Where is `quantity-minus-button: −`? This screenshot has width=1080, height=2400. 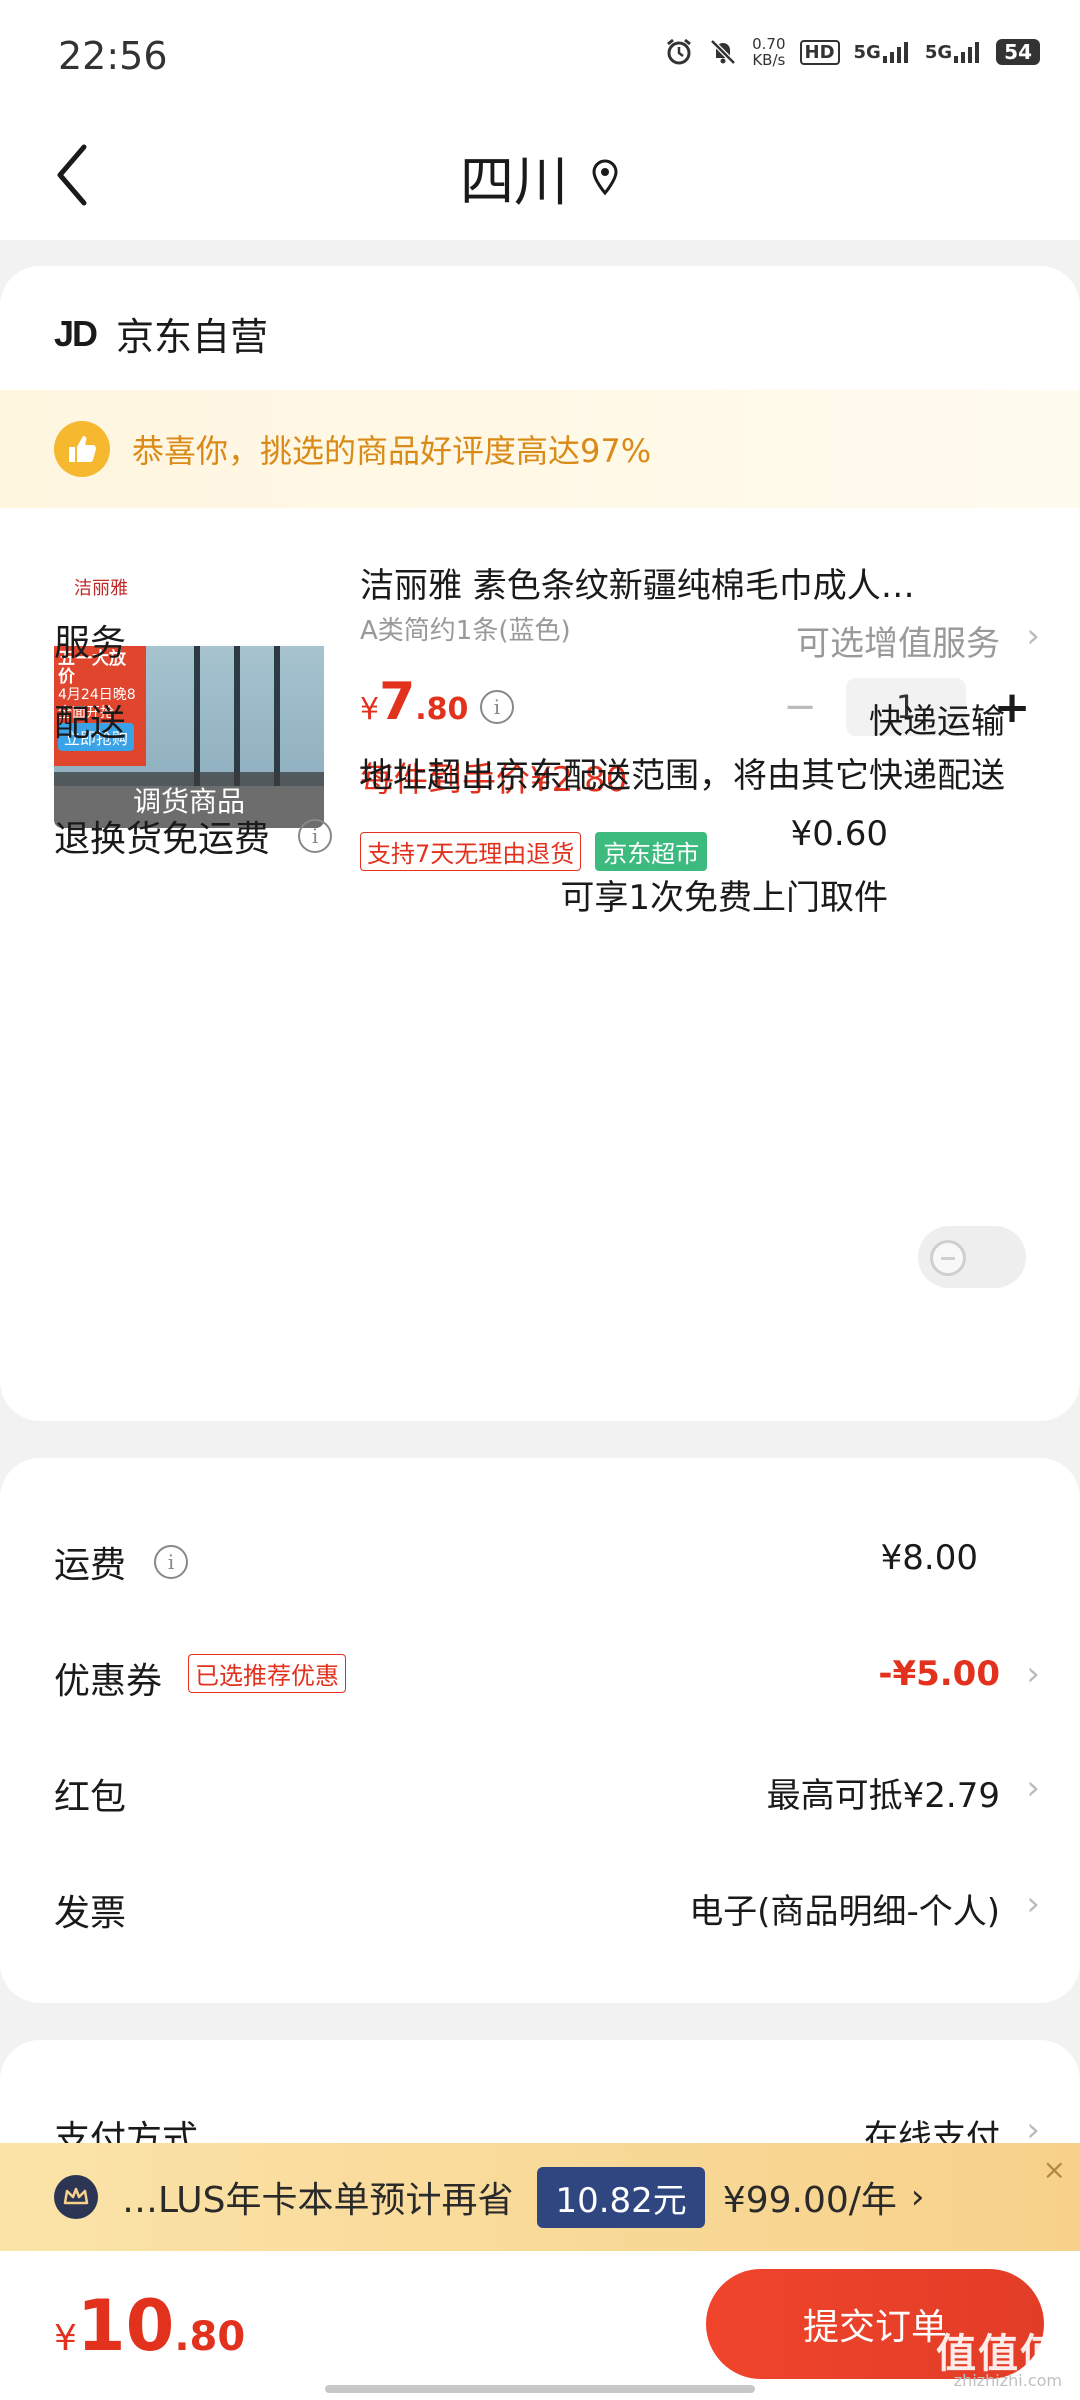
quantity-minus-button: − is located at coordinates (800, 707).